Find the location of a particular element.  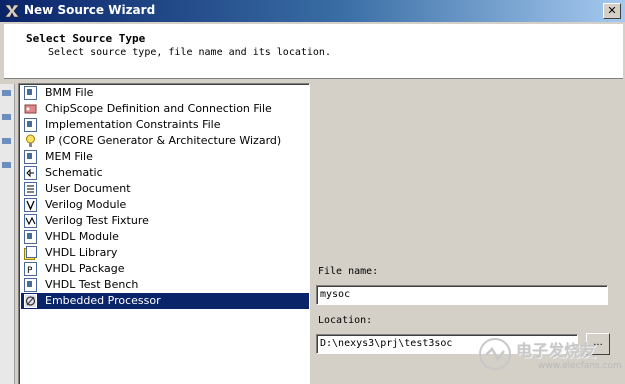

list-item: User Document is located at coordinates (165, 189).